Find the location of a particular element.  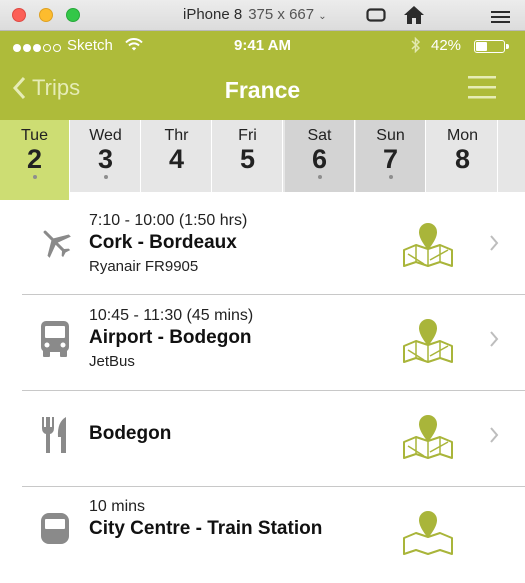

battery-icon is located at coordinates (491, 46).